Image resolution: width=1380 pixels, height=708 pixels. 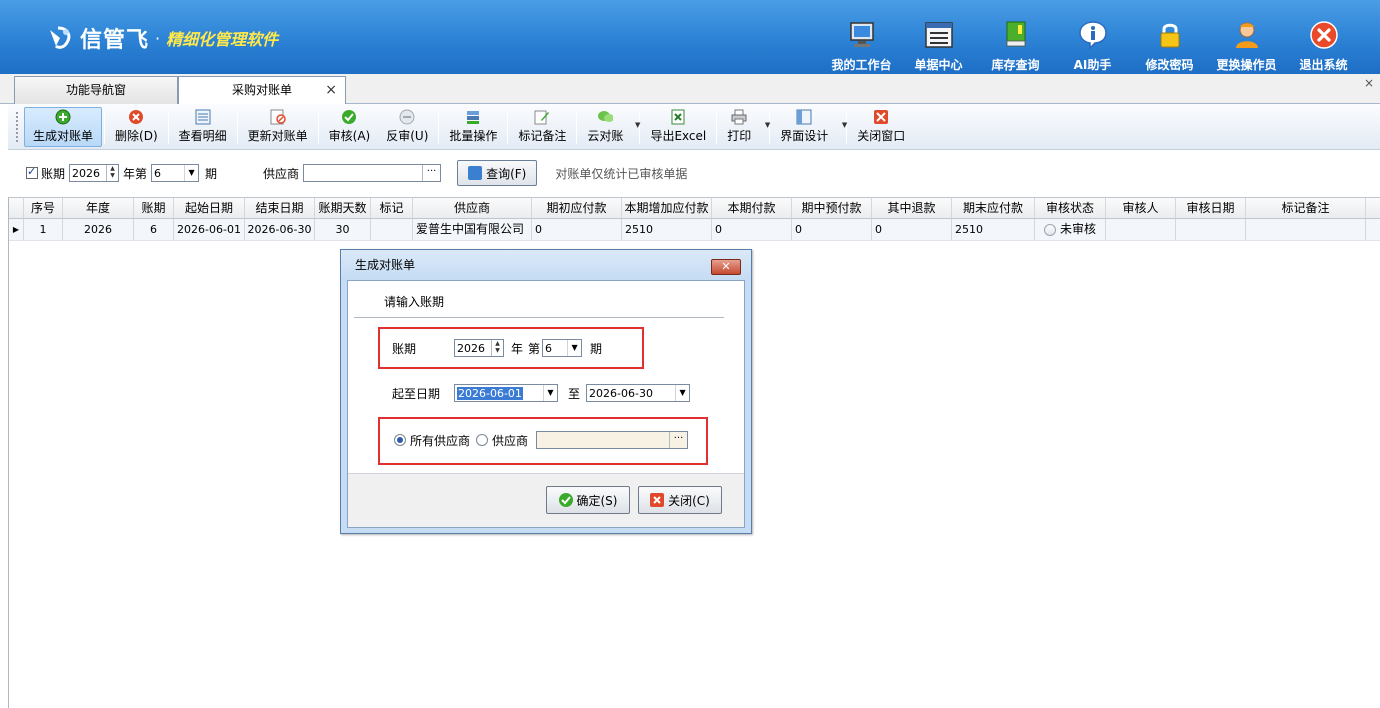 What do you see at coordinates (343, 208) in the screenshot?
I see `col-header: 账期天数` at bounding box center [343, 208].